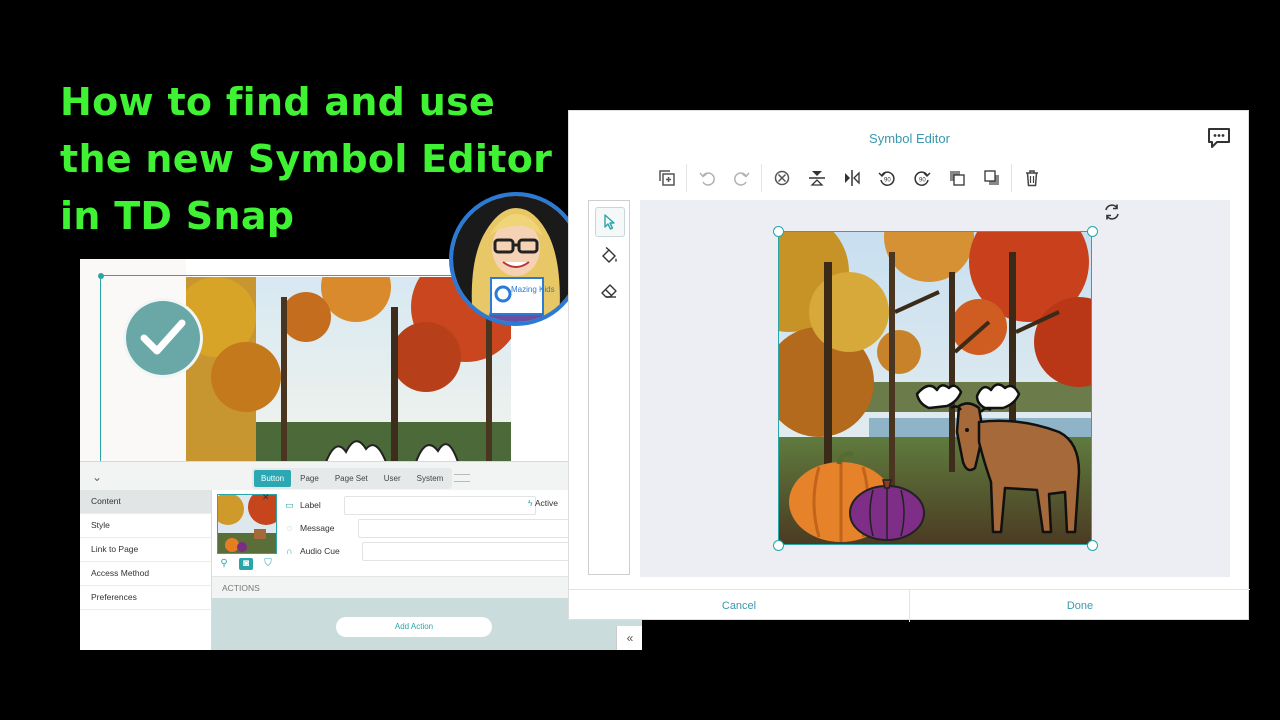  What do you see at coordinates (430, 478) in the screenshot?
I see `tab-system: System` at bounding box center [430, 478].